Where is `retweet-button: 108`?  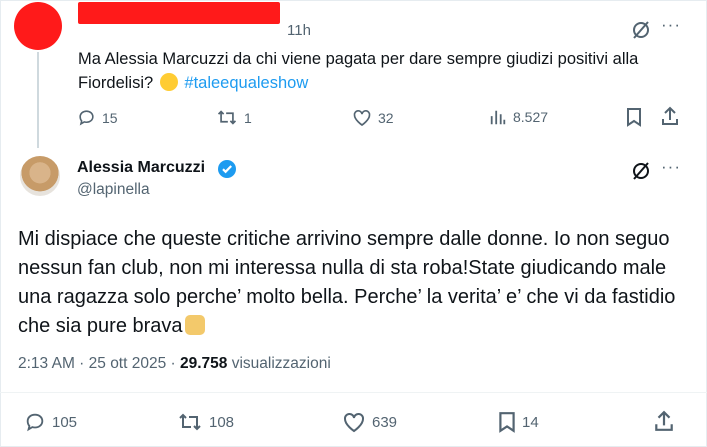
retweet-button: 108 is located at coordinates (205, 422).